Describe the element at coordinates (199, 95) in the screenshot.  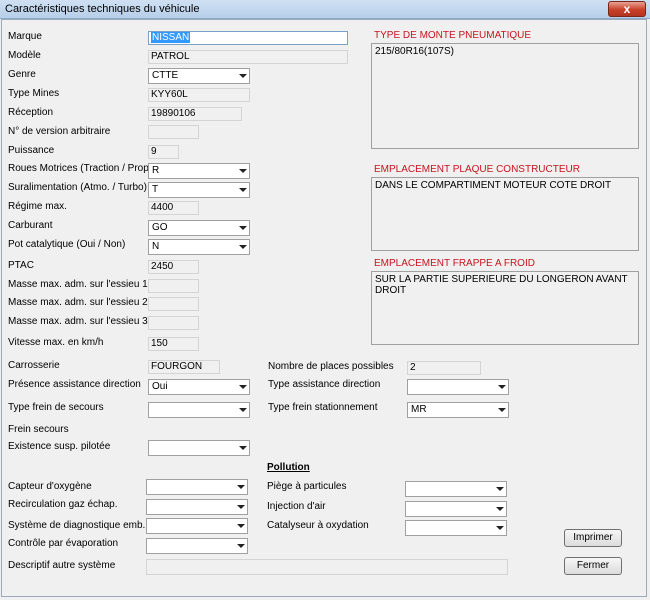
I see `type-mines-field: KYY60L` at that location.